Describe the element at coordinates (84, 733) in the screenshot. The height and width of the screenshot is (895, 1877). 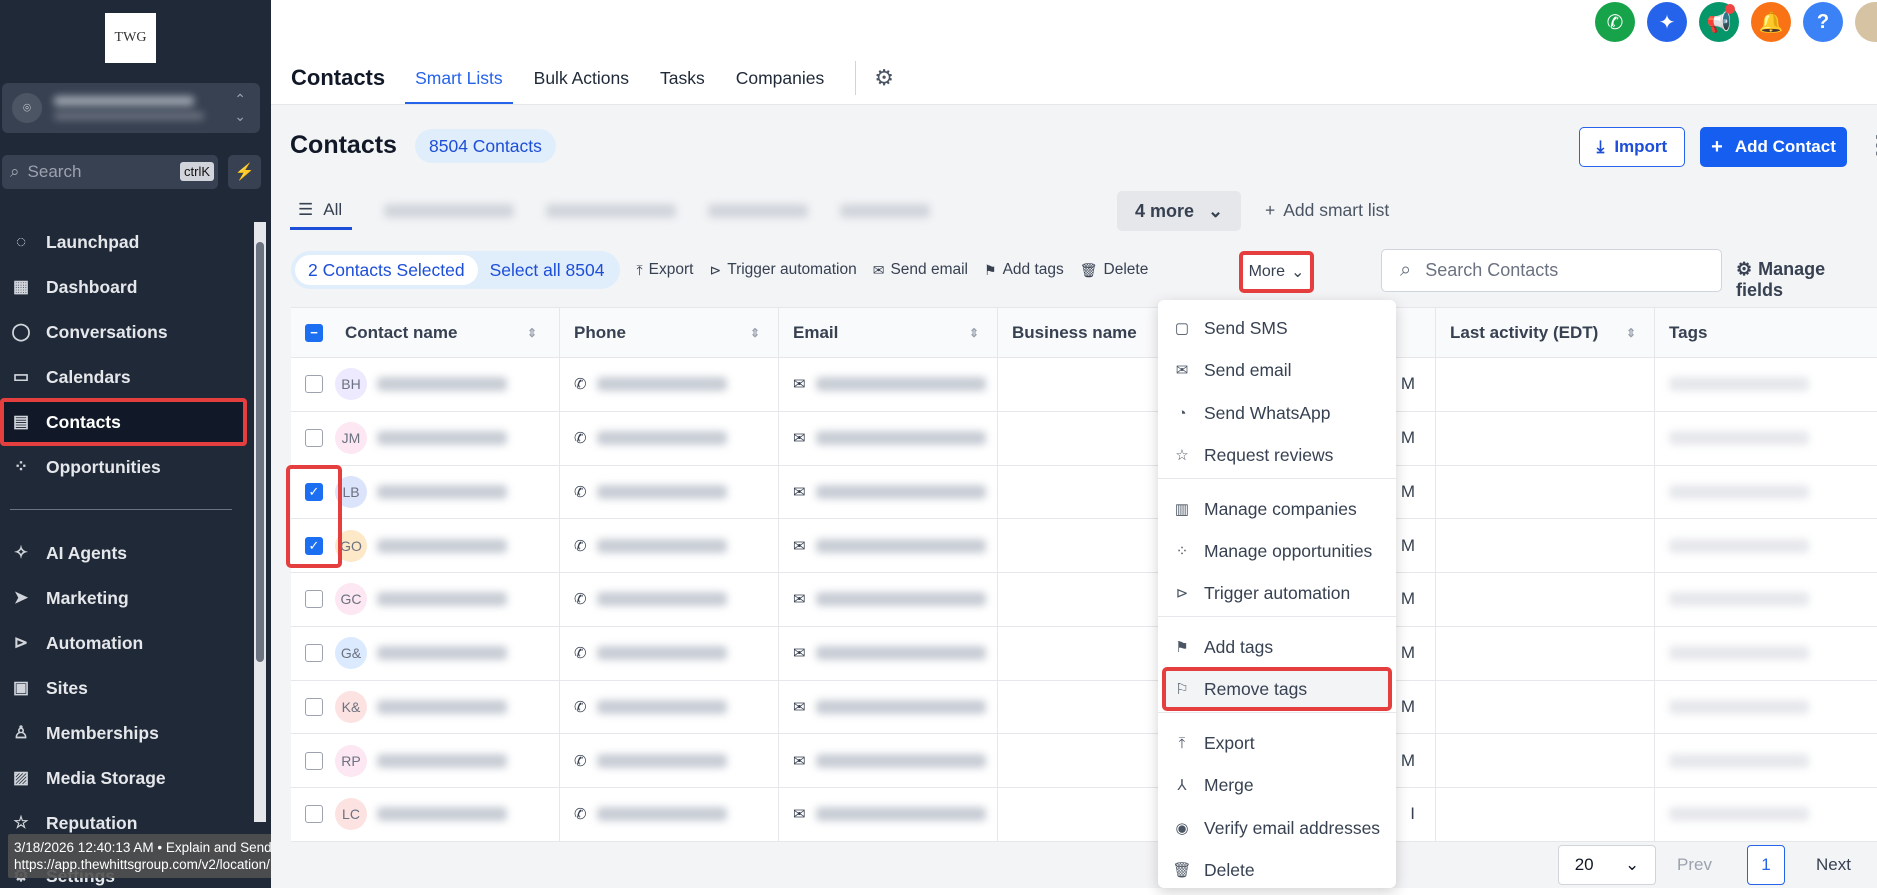
I see `sidebar-item-memberships: ♙ Memberships` at that location.